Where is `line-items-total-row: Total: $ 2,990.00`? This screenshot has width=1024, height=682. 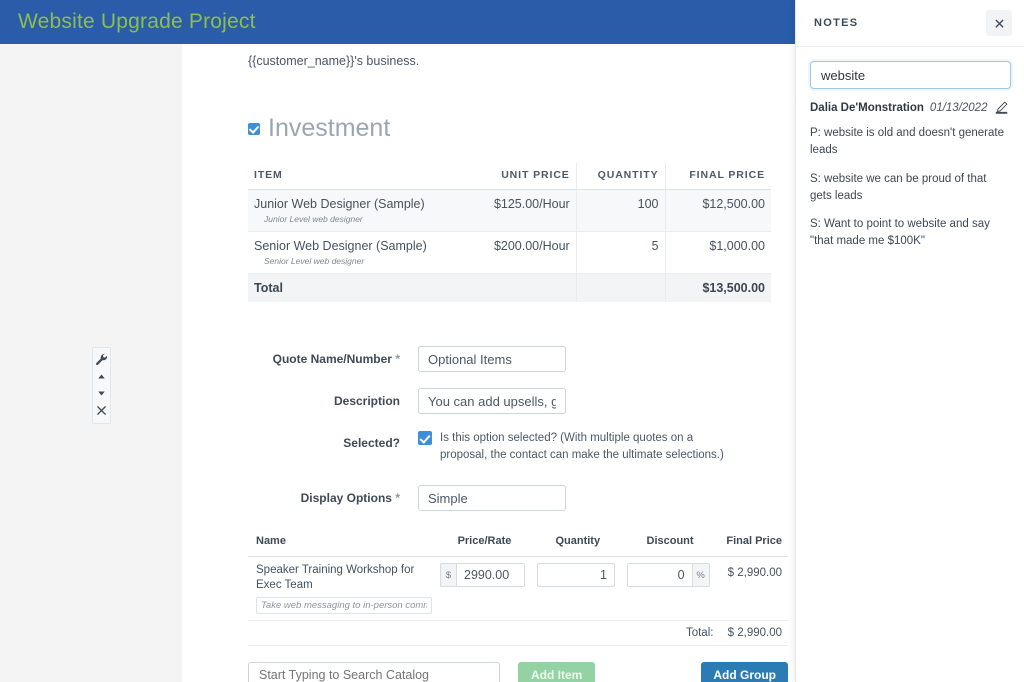 line-items-total-row: Total: $ 2,990.00 is located at coordinates (518, 633).